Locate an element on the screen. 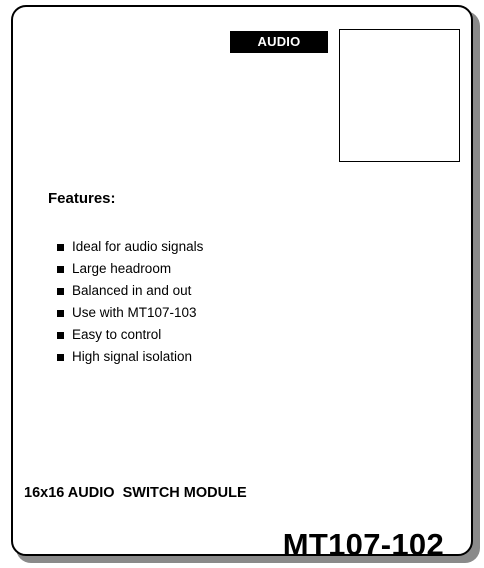 Image resolution: width=484 pixels, height=568 pixels. feature-item-label: Ideal for audio signals is located at coordinates (138, 246).